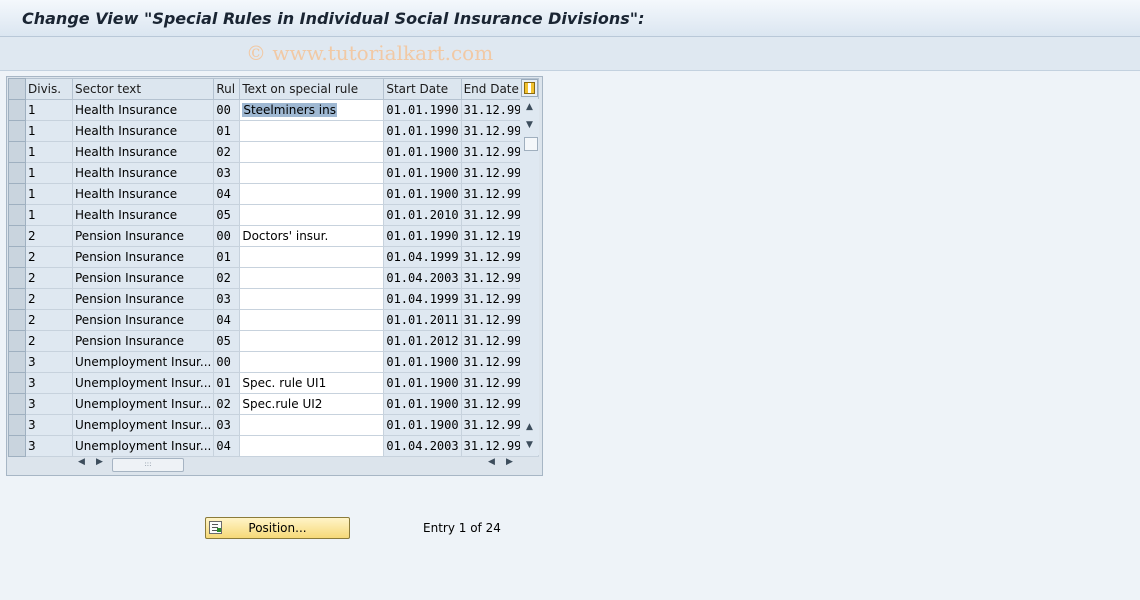 Image resolution: width=1140 pixels, height=600 pixels. I want to click on table-row: 1 Health Insurance 01 01.01.1990 31.12.9999, so click(273, 131).